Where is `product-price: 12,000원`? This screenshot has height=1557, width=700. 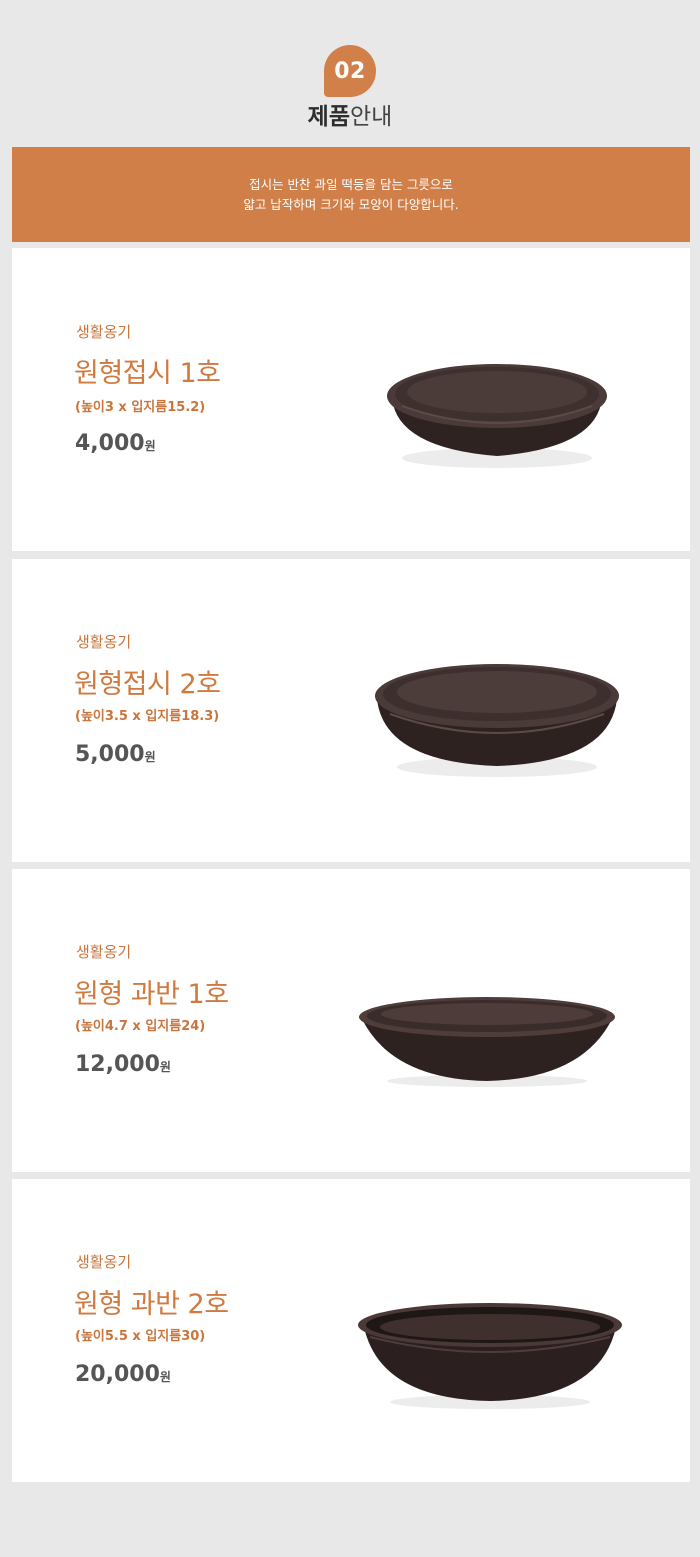 product-price: 12,000원 is located at coordinates (123, 1064).